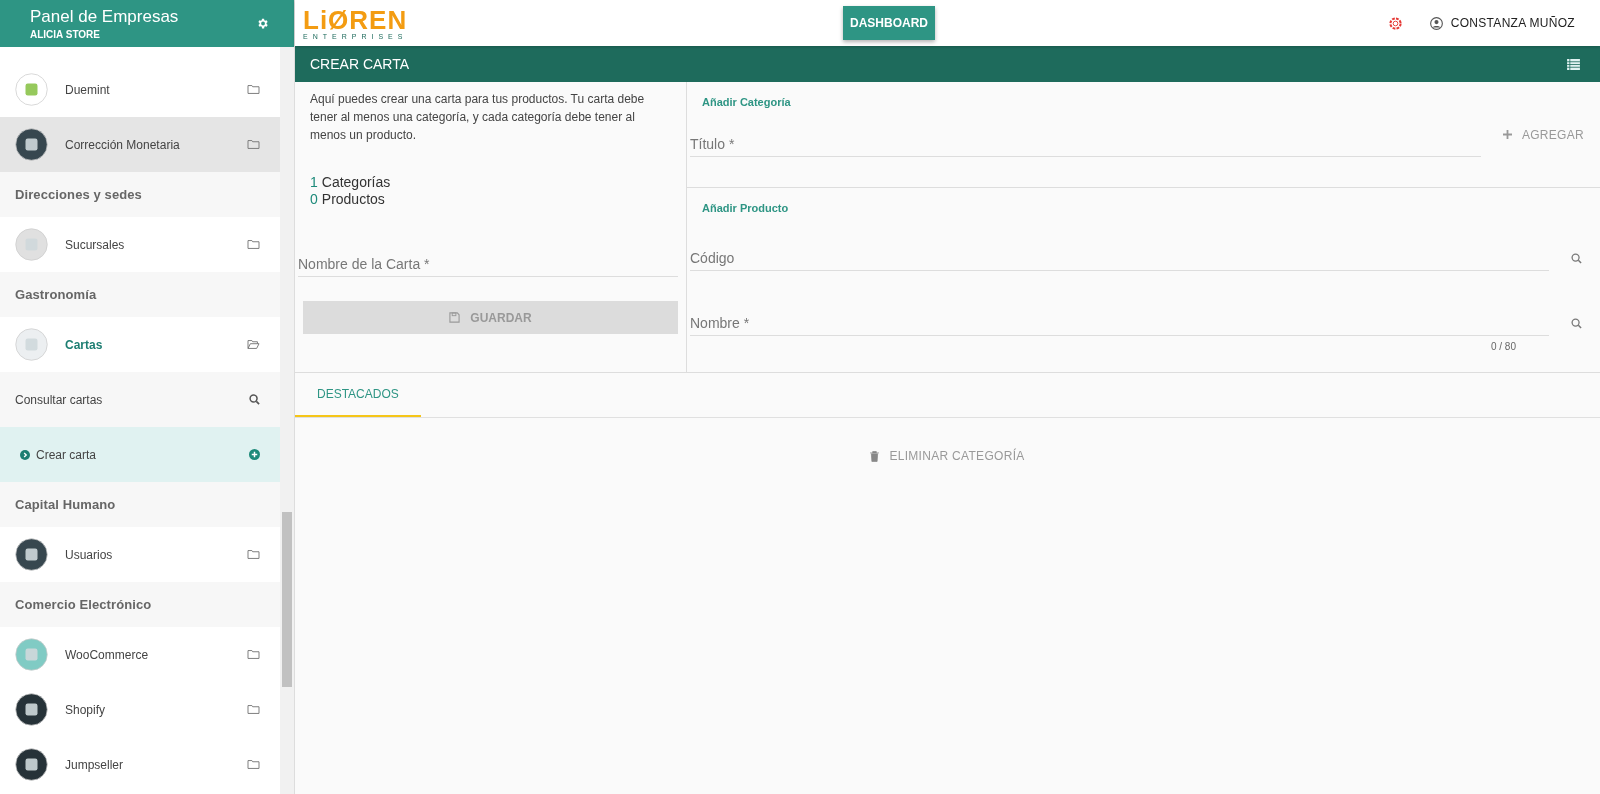 The width and height of the screenshot is (1600, 794). Describe the element at coordinates (1119, 258) in the screenshot. I see `code-field: Código` at that location.